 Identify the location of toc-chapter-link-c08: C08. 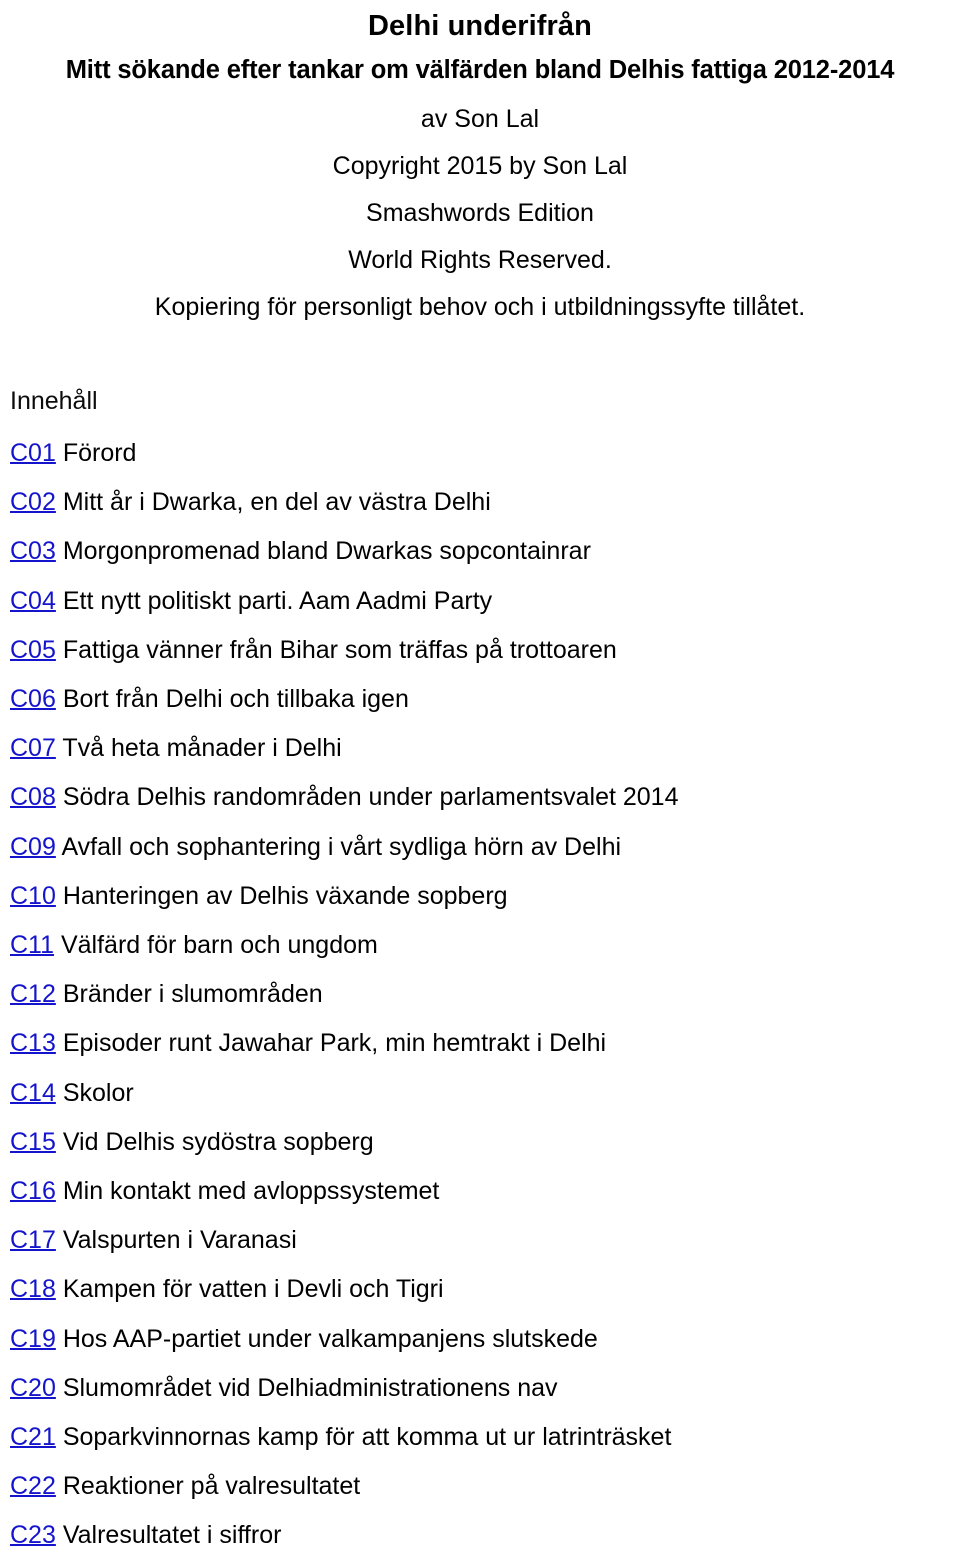
(33, 797).